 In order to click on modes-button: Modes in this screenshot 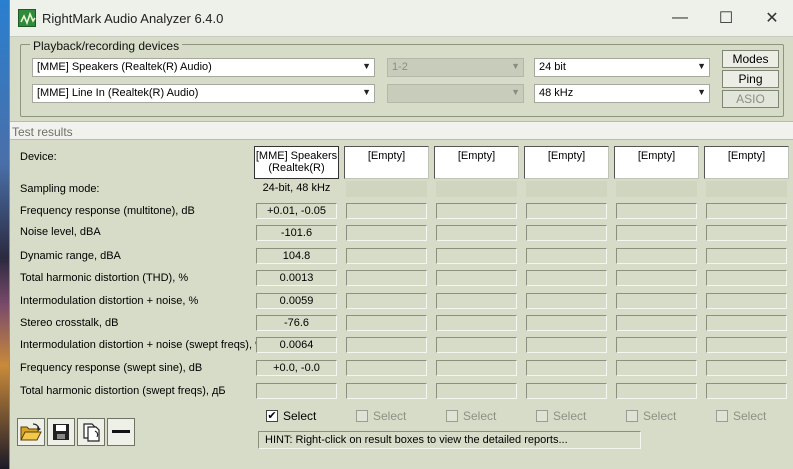, I will do `click(750, 59)`.